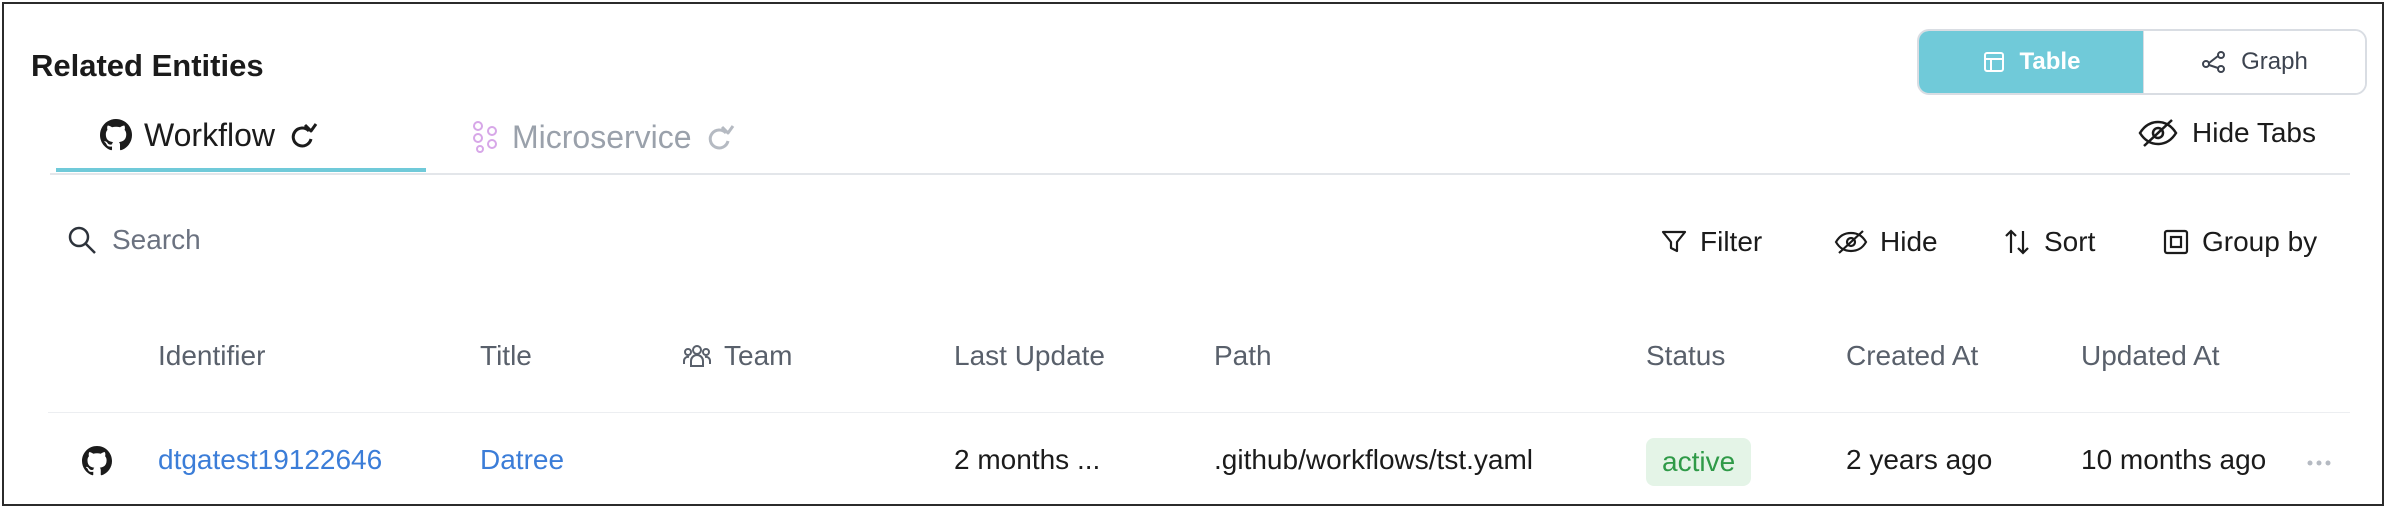 This screenshot has width=2388, height=508. What do you see at coordinates (2070, 241) in the screenshot?
I see `sort-label: Sort` at bounding box center [2070, 241].